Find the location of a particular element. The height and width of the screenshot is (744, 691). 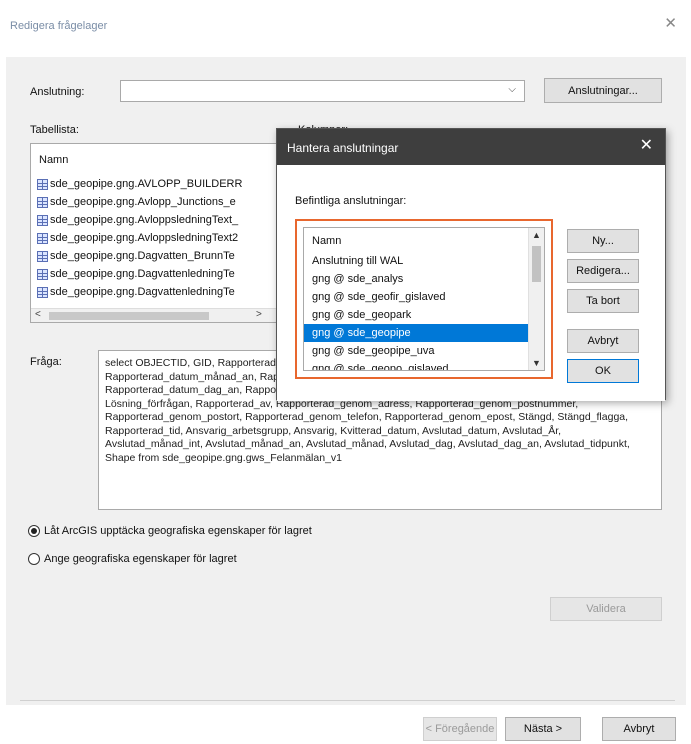

chevron-up-icon: ▲ is located at coordinates (536, 235).